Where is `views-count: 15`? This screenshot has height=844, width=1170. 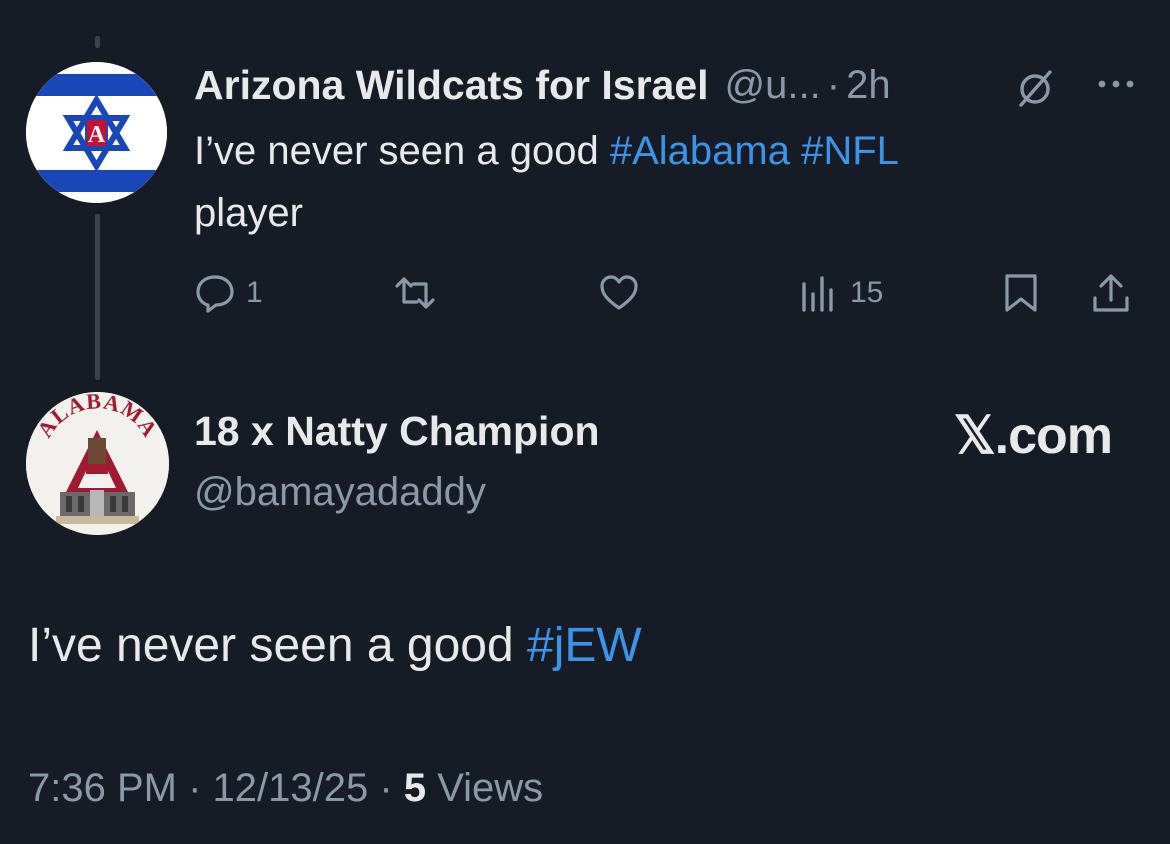
views-count: 15 is located at coordinates (867, 292).